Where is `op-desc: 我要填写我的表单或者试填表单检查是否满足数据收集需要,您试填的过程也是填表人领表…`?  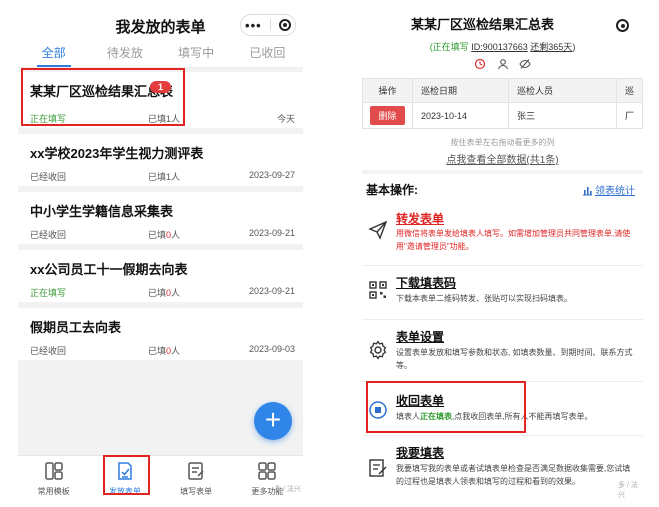
op-desc: 我要填写我的表单或者试填表单检查是否满足数据收集需要,您试填的过程也是填表人领表… is located at coordinates (513, 475).